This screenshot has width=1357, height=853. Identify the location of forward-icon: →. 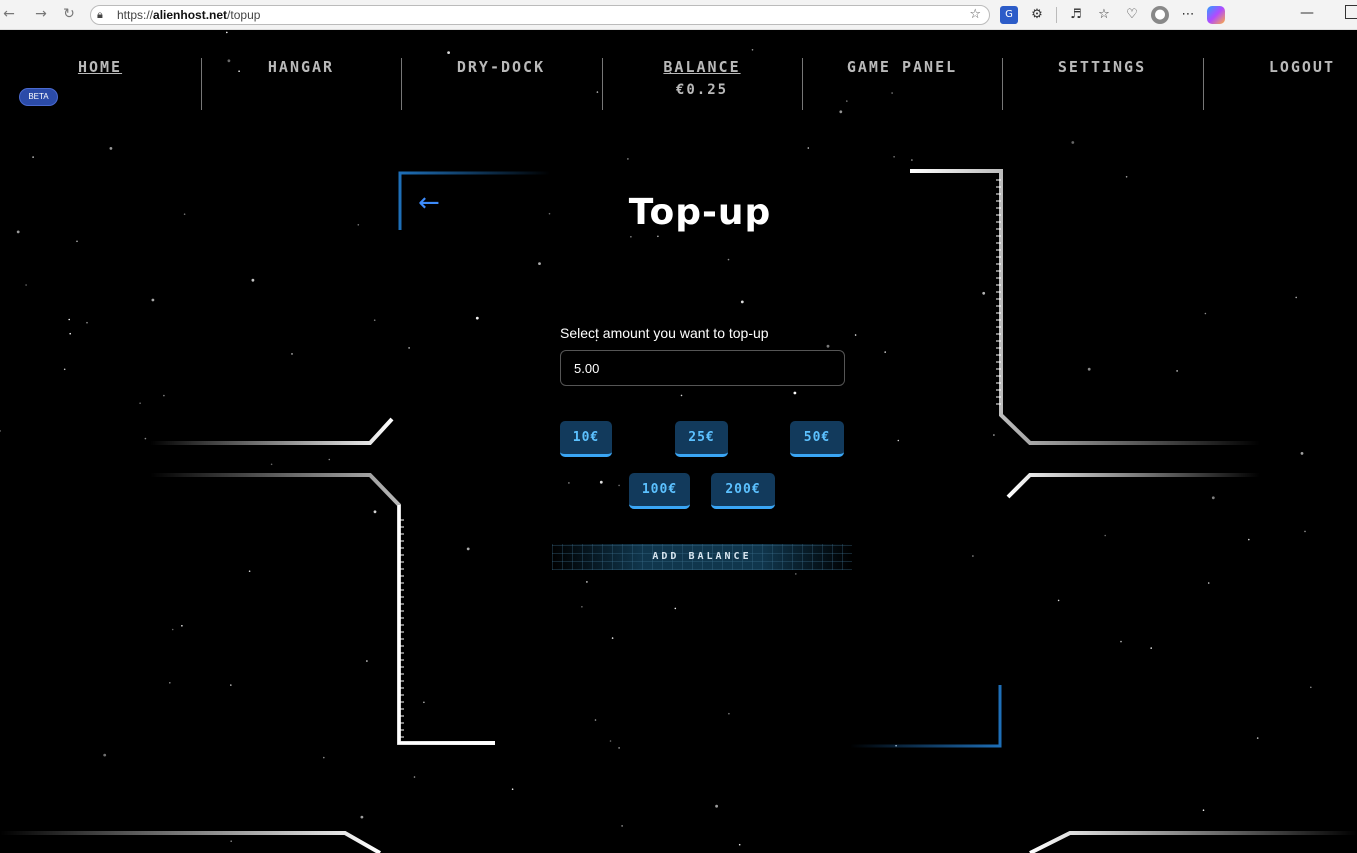
(41, 14).